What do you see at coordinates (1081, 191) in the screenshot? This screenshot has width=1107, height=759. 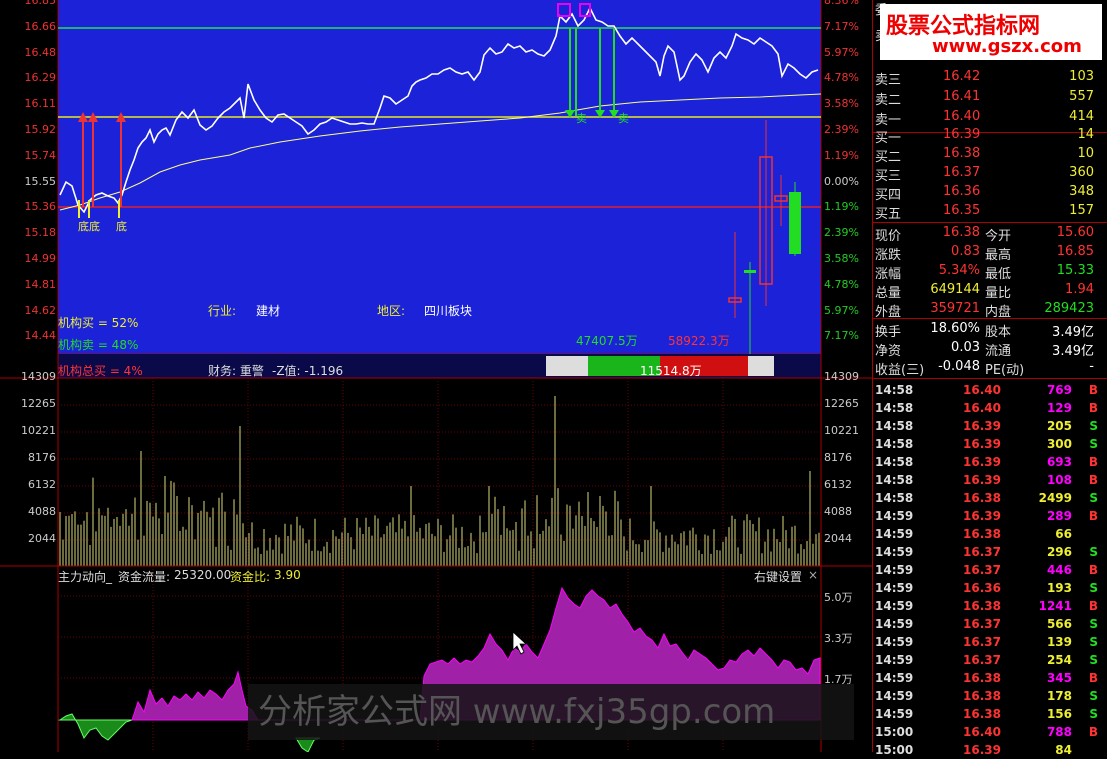 I see `bid-volume: 348` at bounding box center [1081, 191].